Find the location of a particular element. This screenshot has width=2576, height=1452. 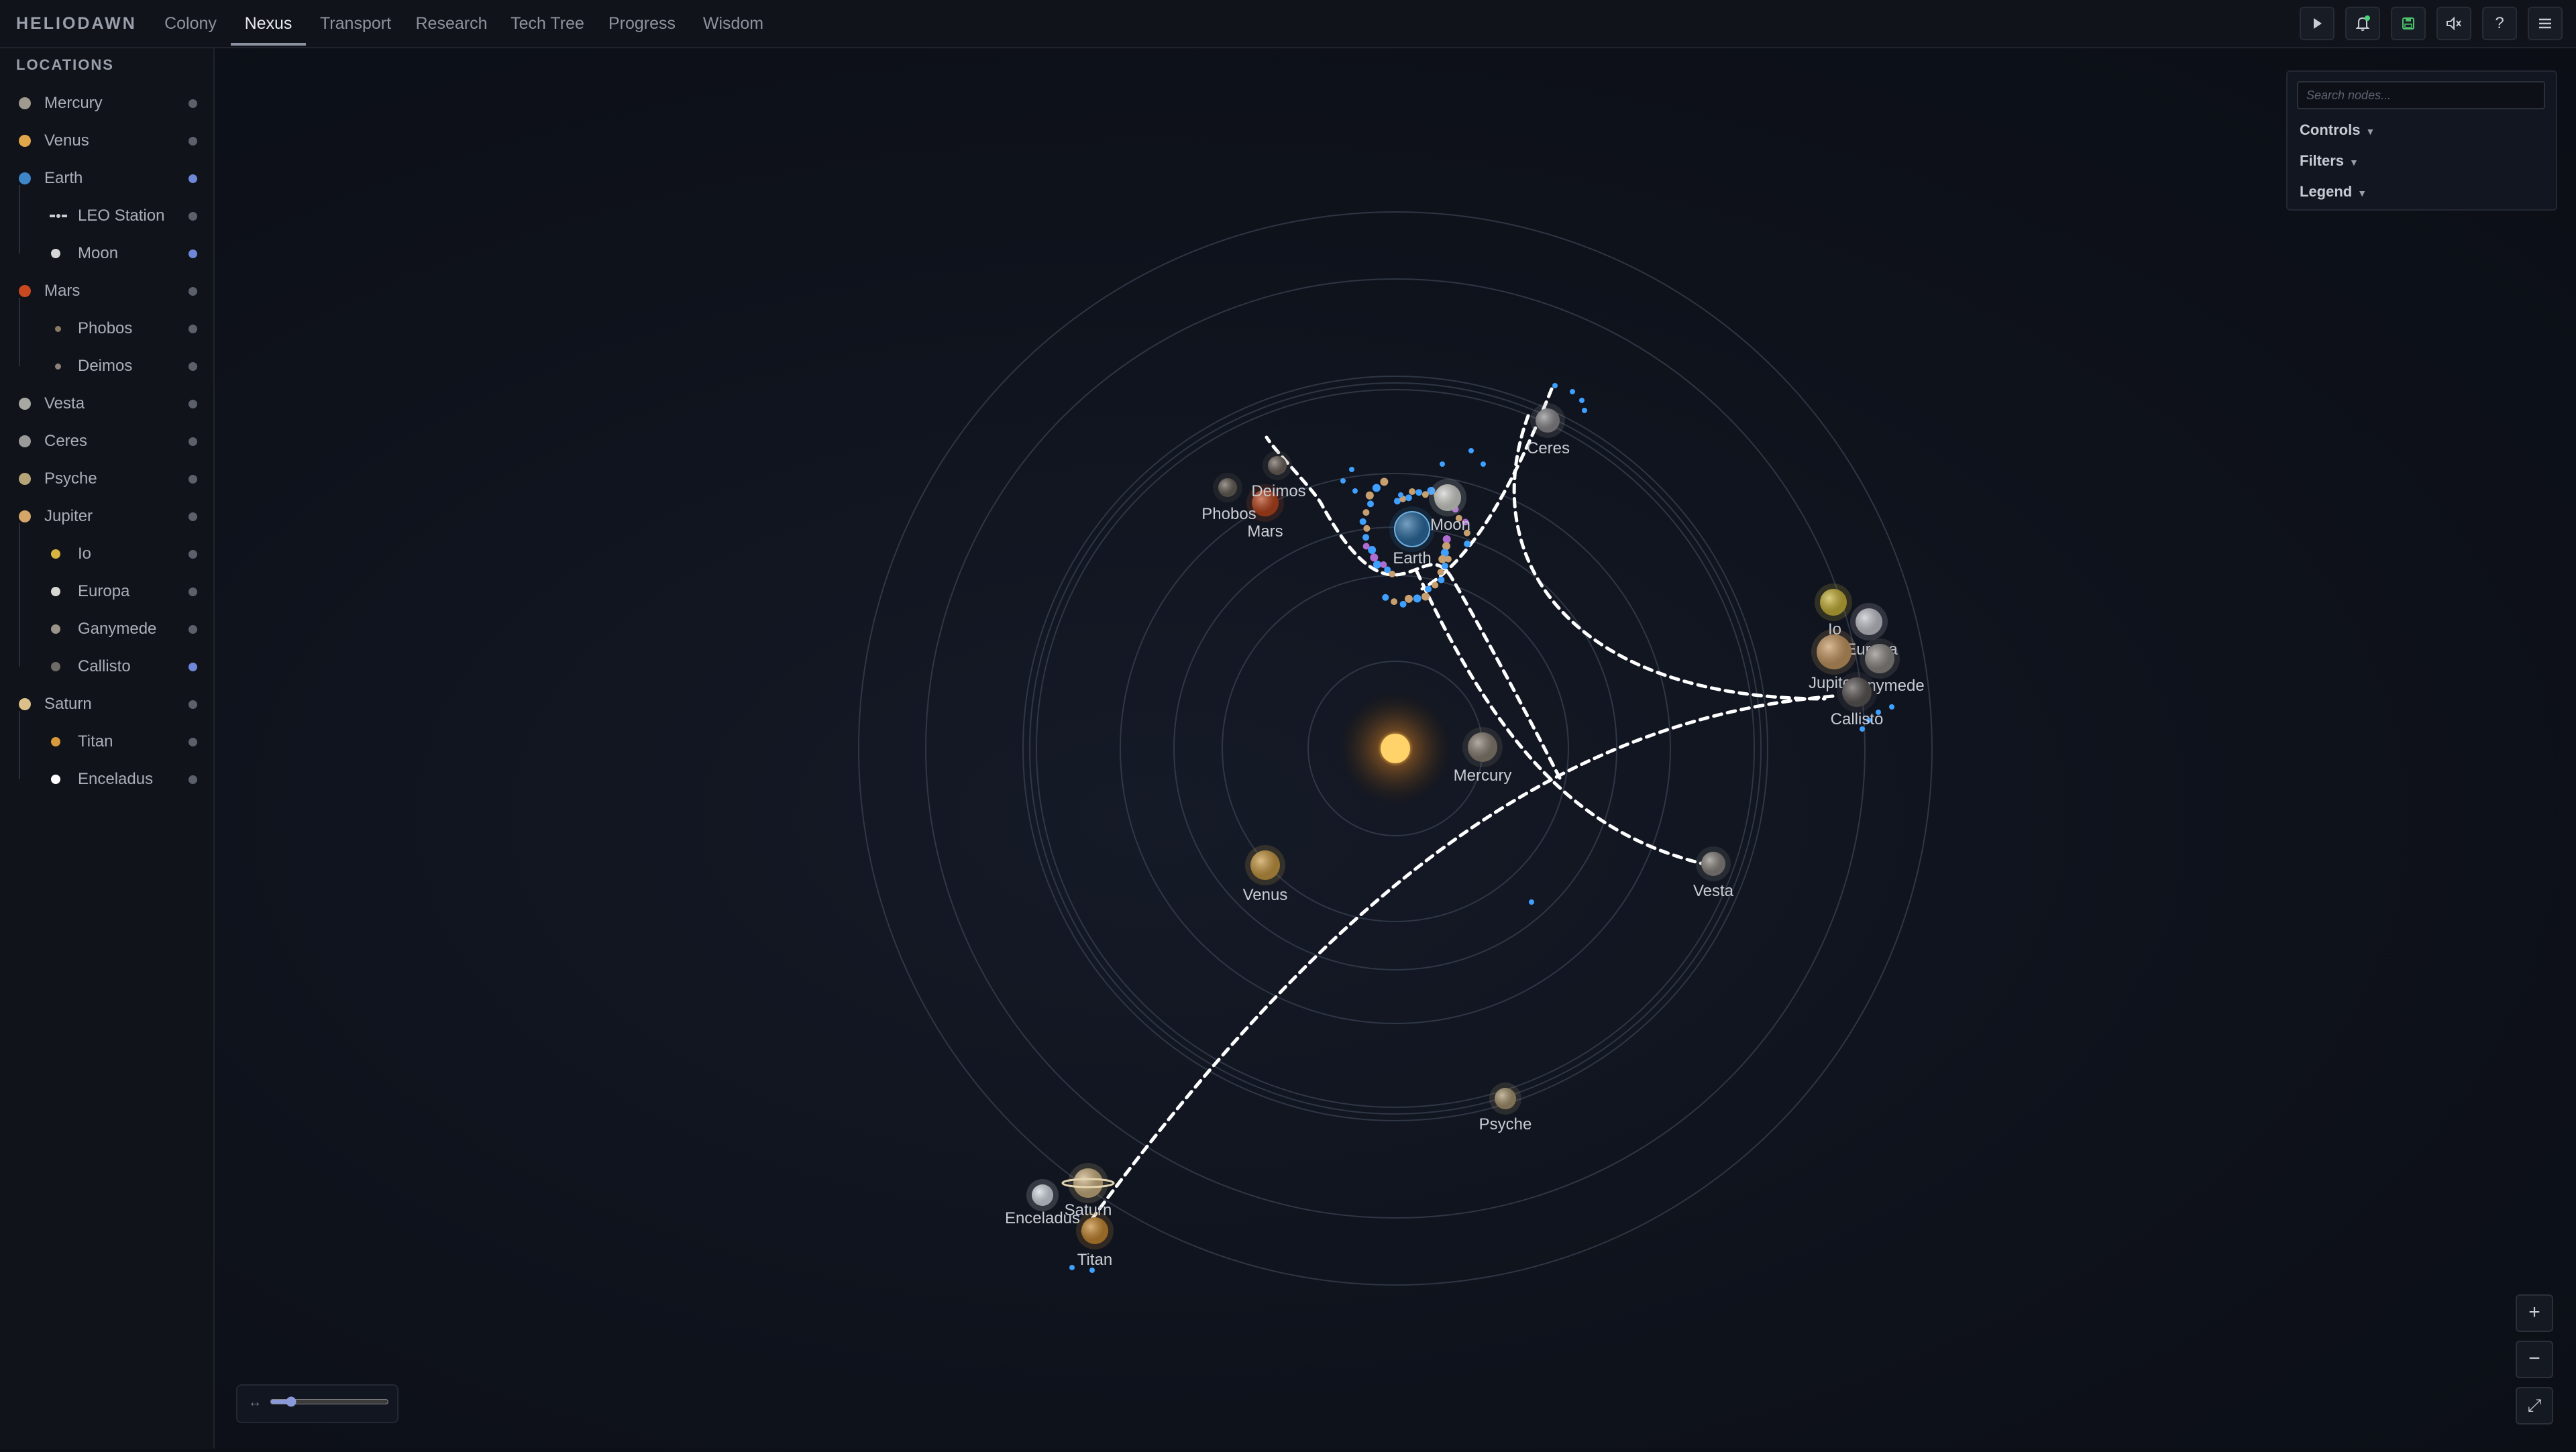

vesta-label: Vesta is located at coordinates (1713, 891).